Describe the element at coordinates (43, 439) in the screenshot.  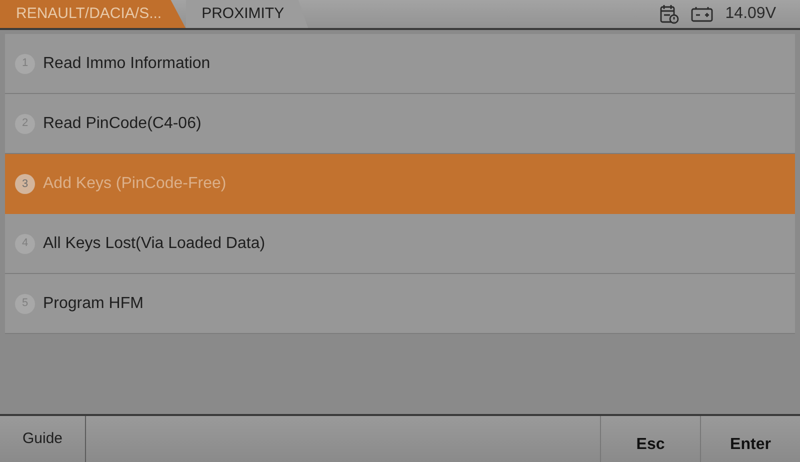
I see `footer-button: Guide` at that location.